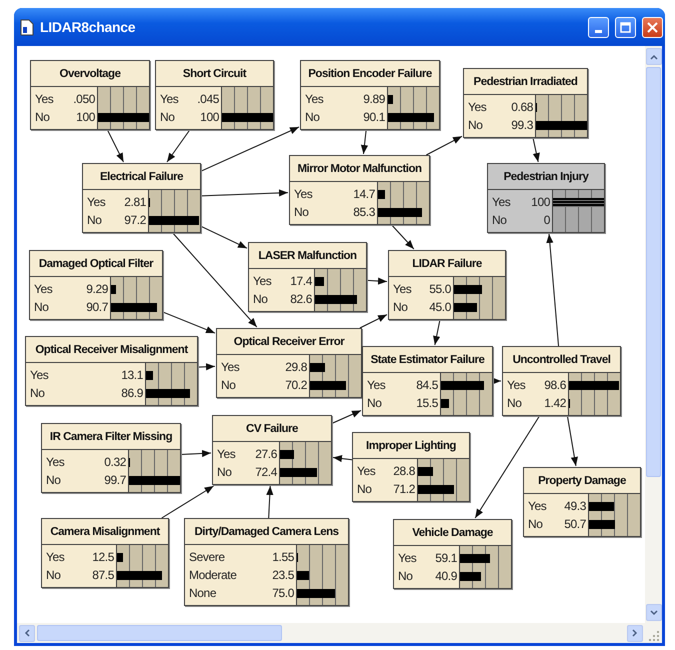 Image resolution: width=675 pixels, height=650 pixels. I want to click on network-node: Electrical Failure Yes 2.81 No 97.2, so click(141, 198).